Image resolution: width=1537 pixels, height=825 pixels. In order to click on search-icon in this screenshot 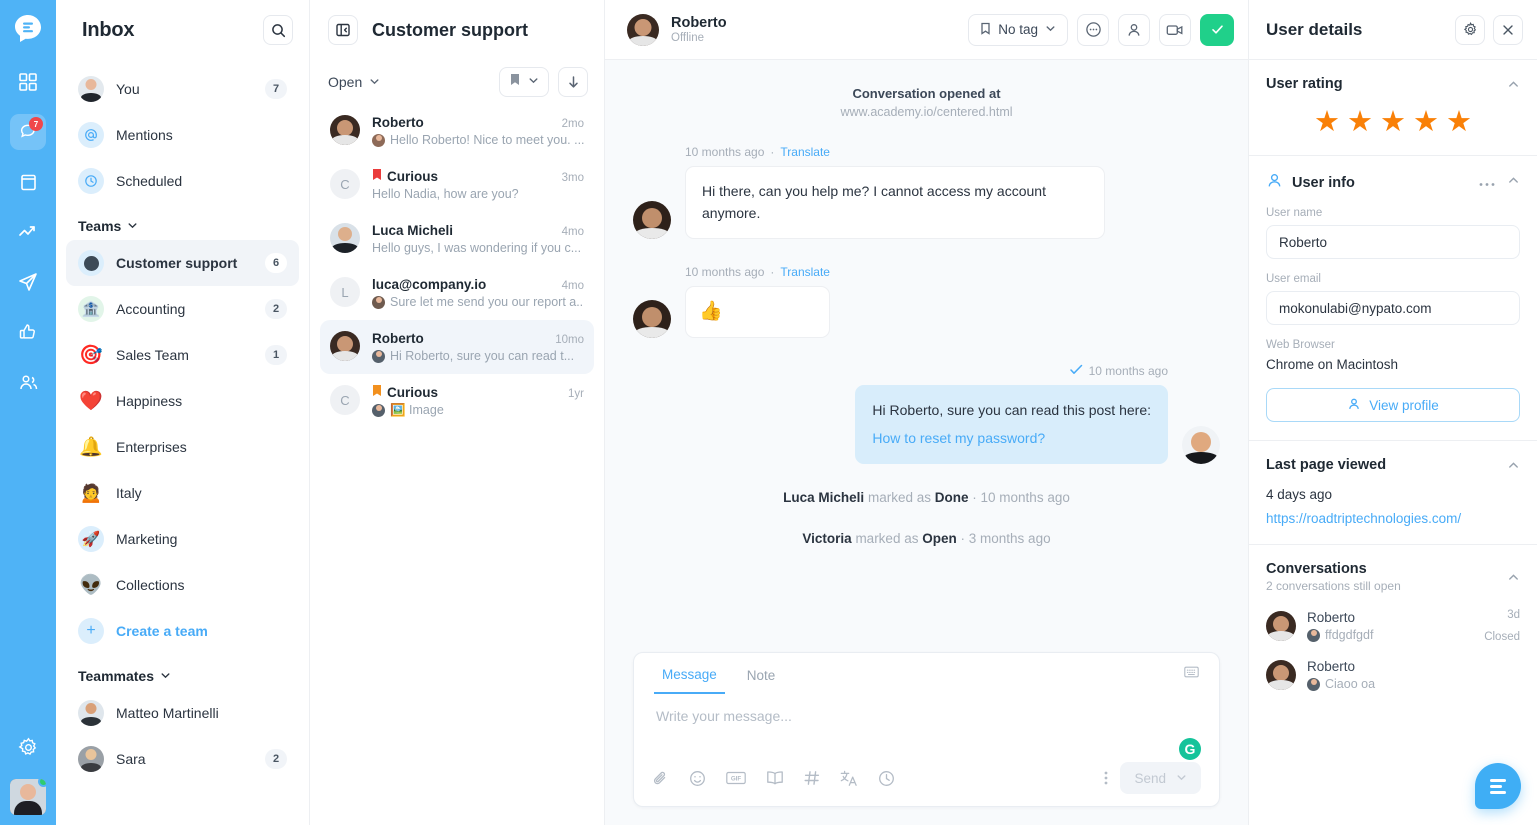, I will do `click(278, 30)`.